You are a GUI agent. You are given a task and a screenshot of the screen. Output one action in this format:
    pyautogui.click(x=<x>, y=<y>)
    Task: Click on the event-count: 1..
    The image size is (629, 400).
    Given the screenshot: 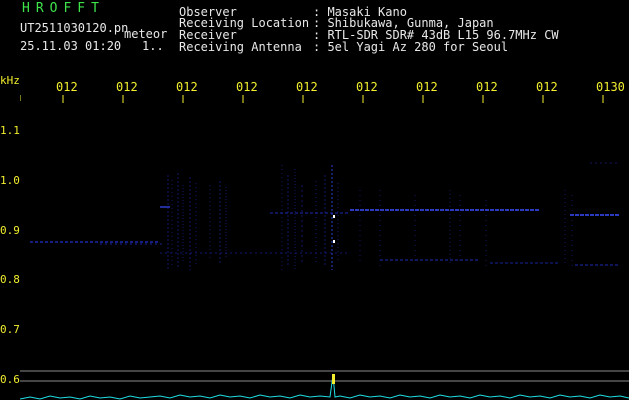 What is the action you would take?
    pyautogui.click(x=153, y=46)
    